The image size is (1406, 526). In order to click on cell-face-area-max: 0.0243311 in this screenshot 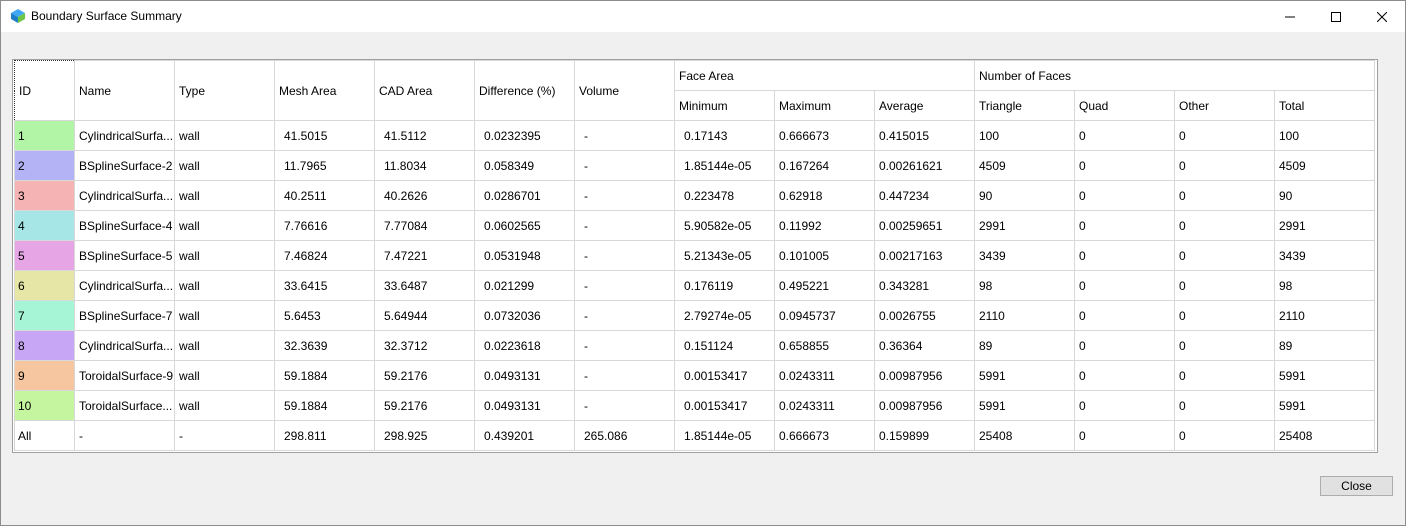, I will do `click(824, 375)`.